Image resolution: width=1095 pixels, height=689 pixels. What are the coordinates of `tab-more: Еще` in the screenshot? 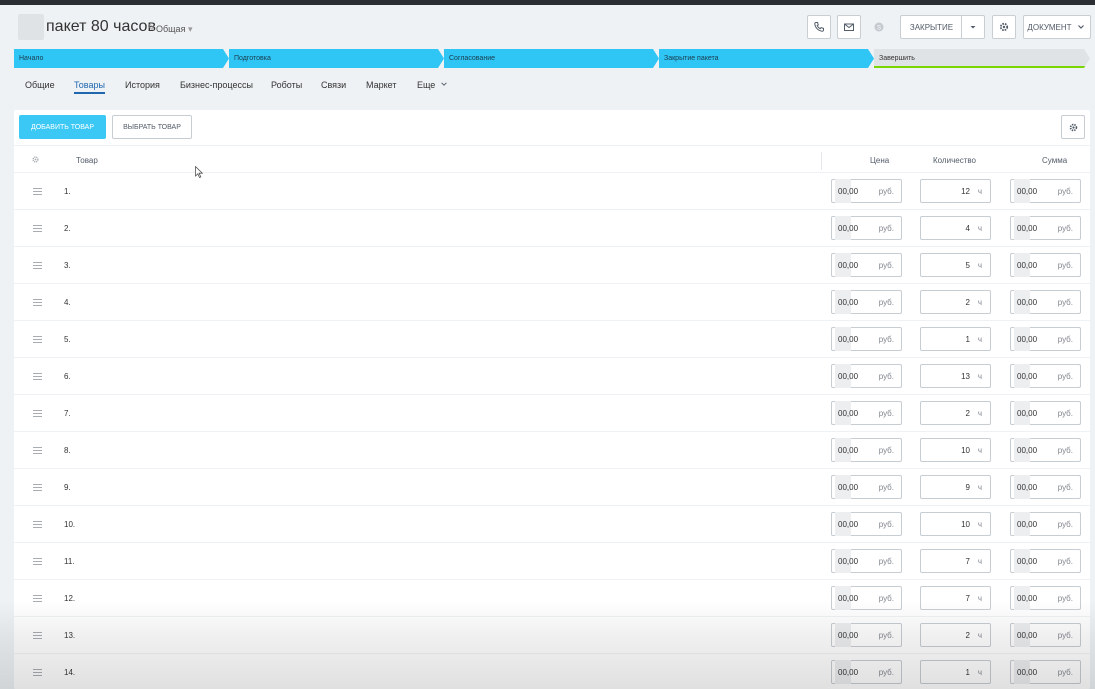 It's located at (432, 85).